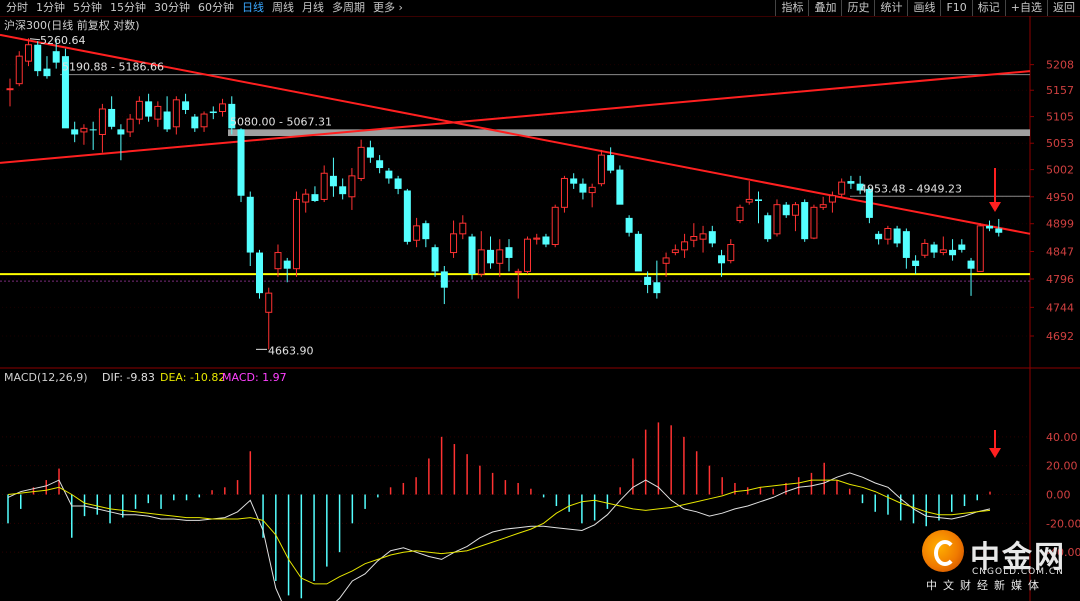 This screenshot has height=601, width=1080. What do you see at coordinates (17, 8) in the screenshot?
I see `period-tab-0: 分时` at bounding box center [17, 8].